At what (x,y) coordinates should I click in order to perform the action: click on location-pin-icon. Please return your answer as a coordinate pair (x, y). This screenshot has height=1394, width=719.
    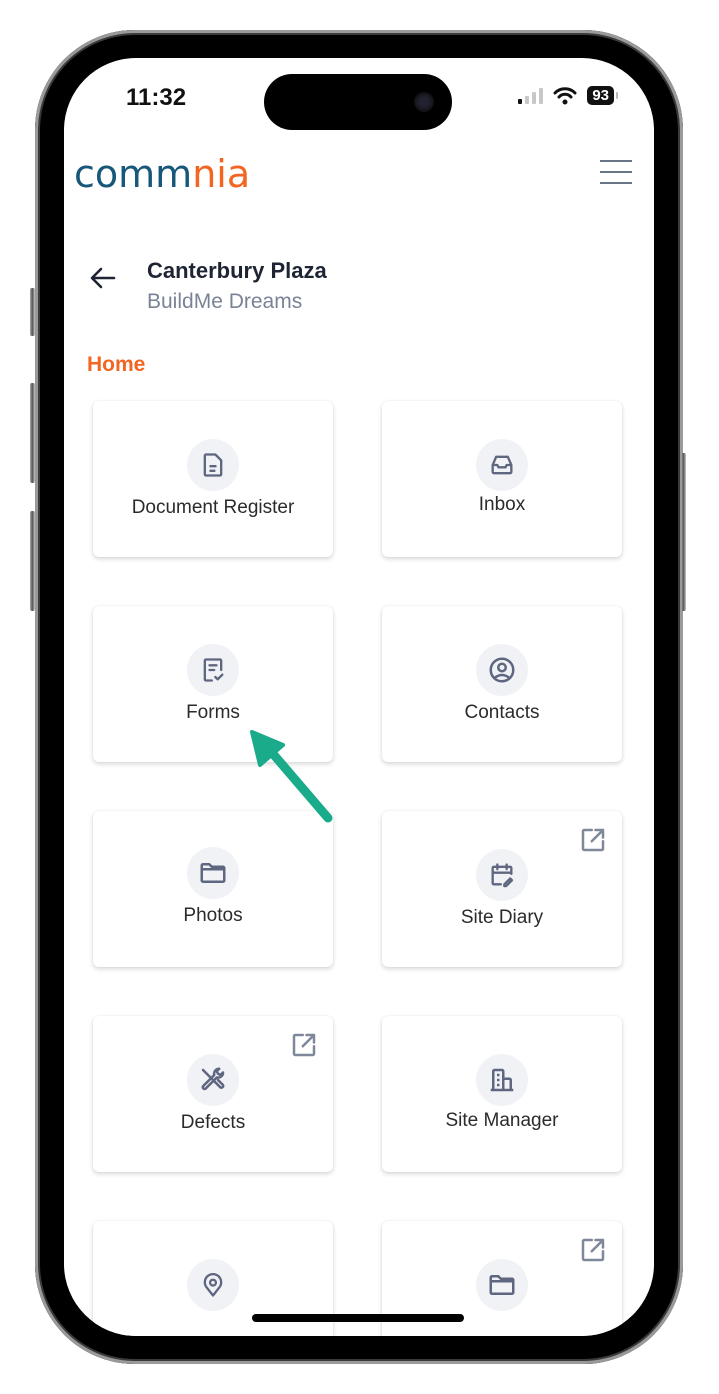
    Looking at the image, I should click on (213, 1285).